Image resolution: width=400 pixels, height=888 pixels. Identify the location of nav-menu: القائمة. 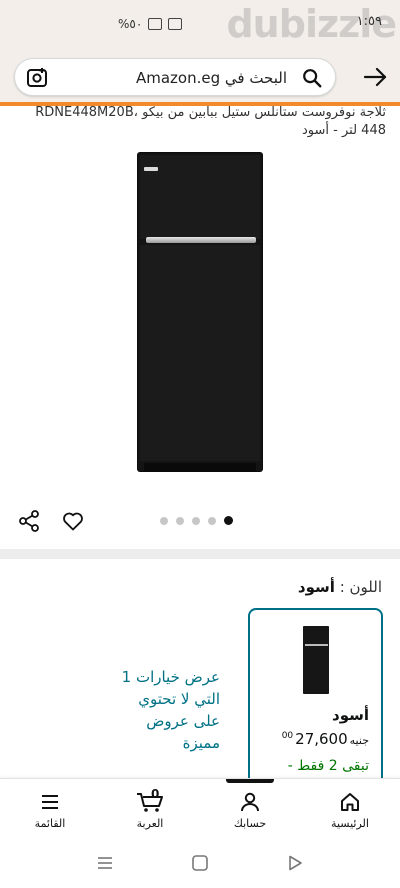
(50, 810).